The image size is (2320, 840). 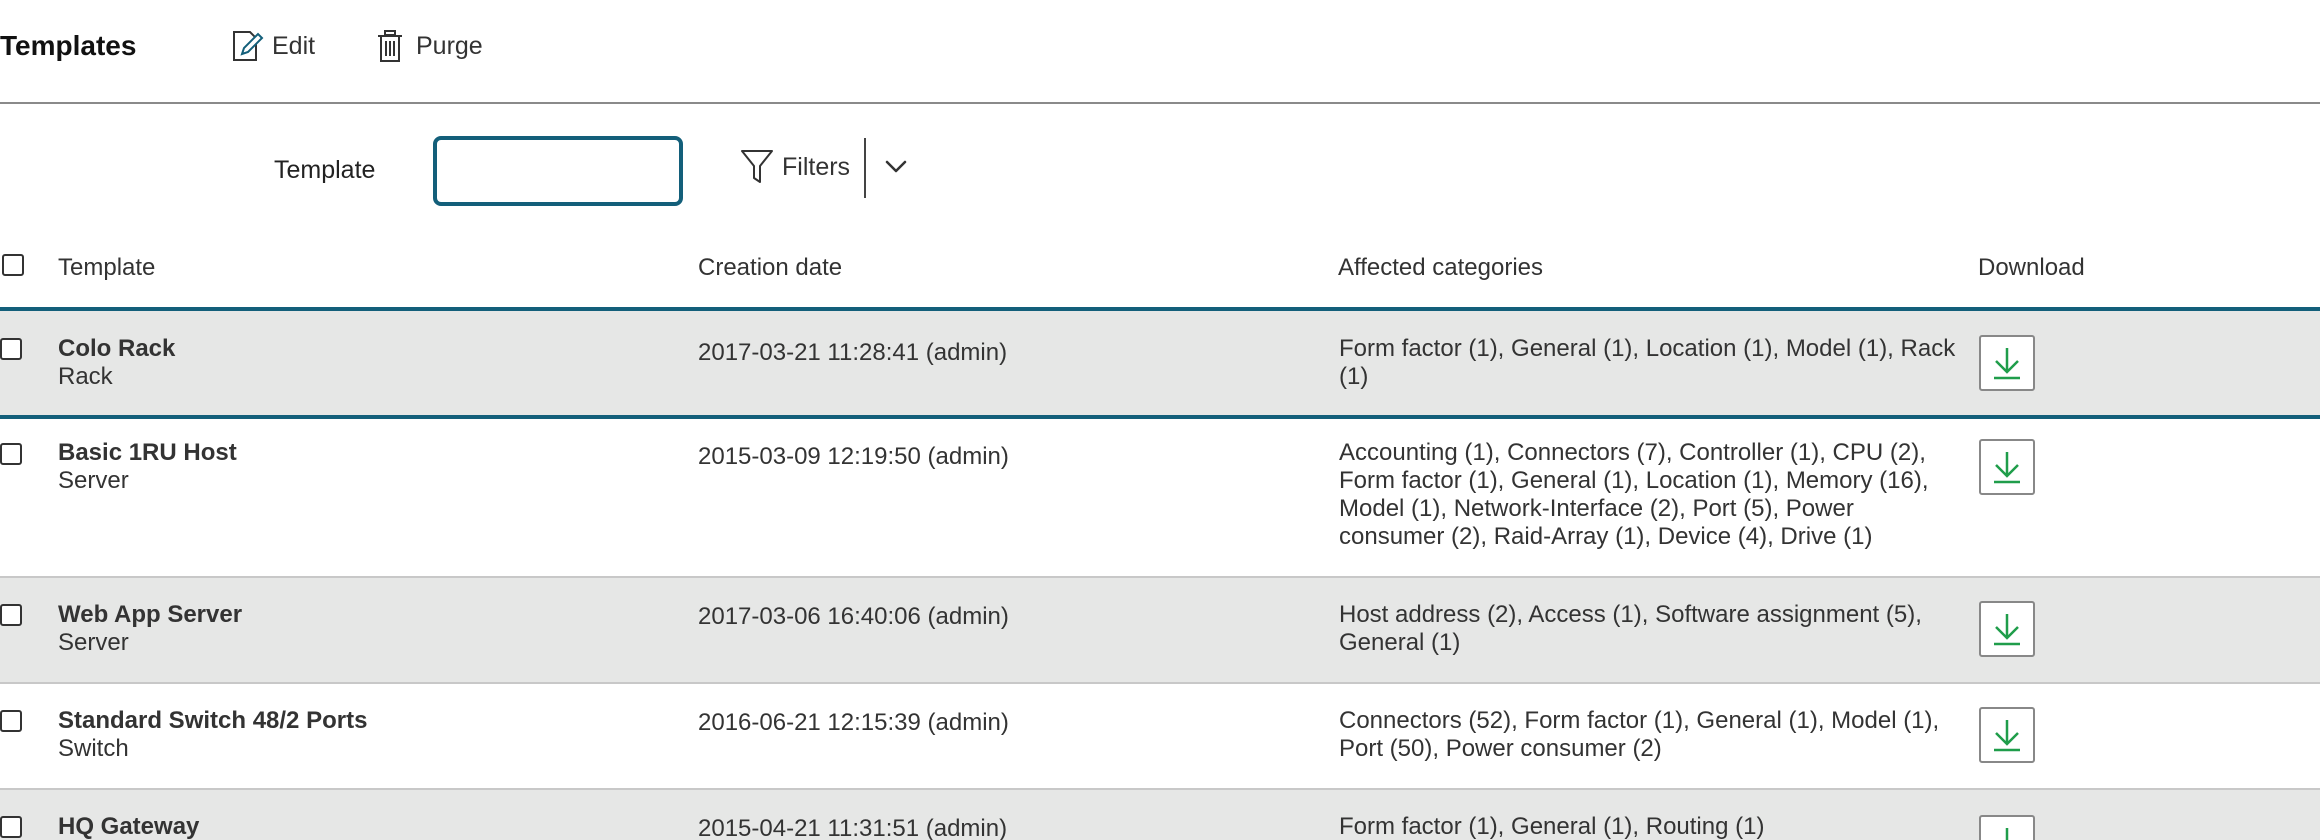 What do you see at coordinates (294, 45) in the screenshot?
I see `edit-label: Edit` at bounding box center [294, 45].